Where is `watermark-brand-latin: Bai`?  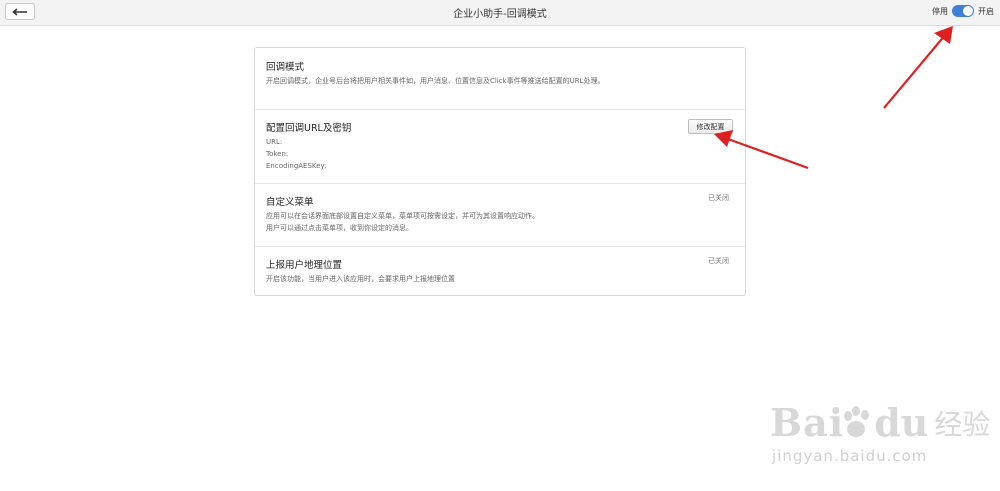
watermark-brand-latin: Bai is located at coordinates (807, 422).